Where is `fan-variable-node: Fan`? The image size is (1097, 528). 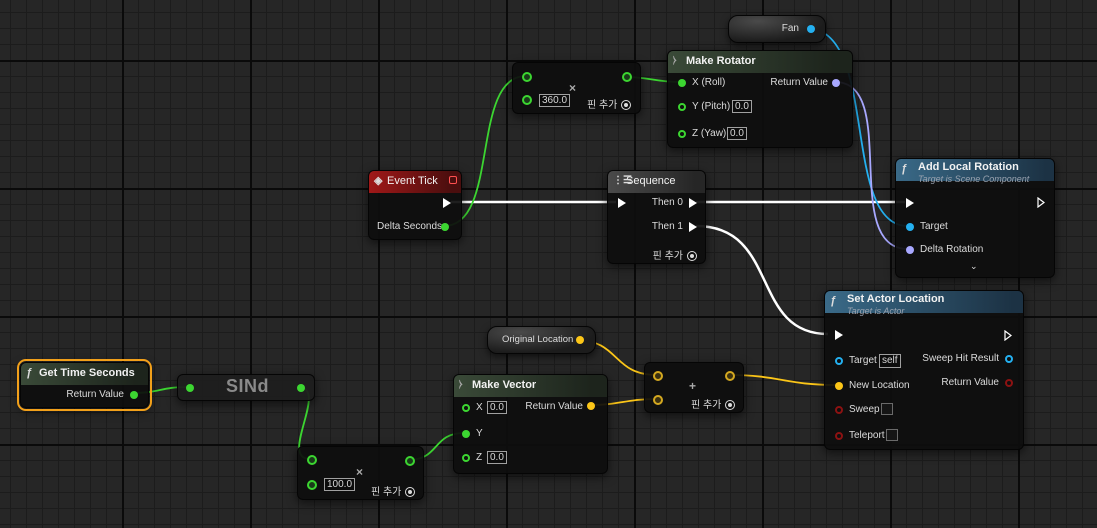 fan-variable-node: Fan is located at coordinates (777, 29).